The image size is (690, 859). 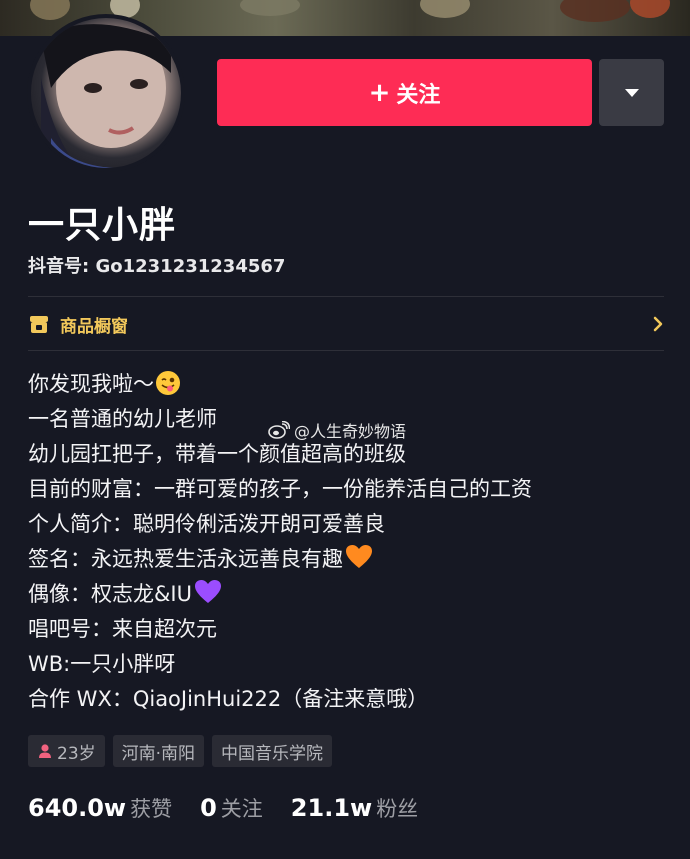 What do you see at coordinates (151, 809) in the screenshot?
I see `likes-label: 获赞` at bounding box center [151, 809].